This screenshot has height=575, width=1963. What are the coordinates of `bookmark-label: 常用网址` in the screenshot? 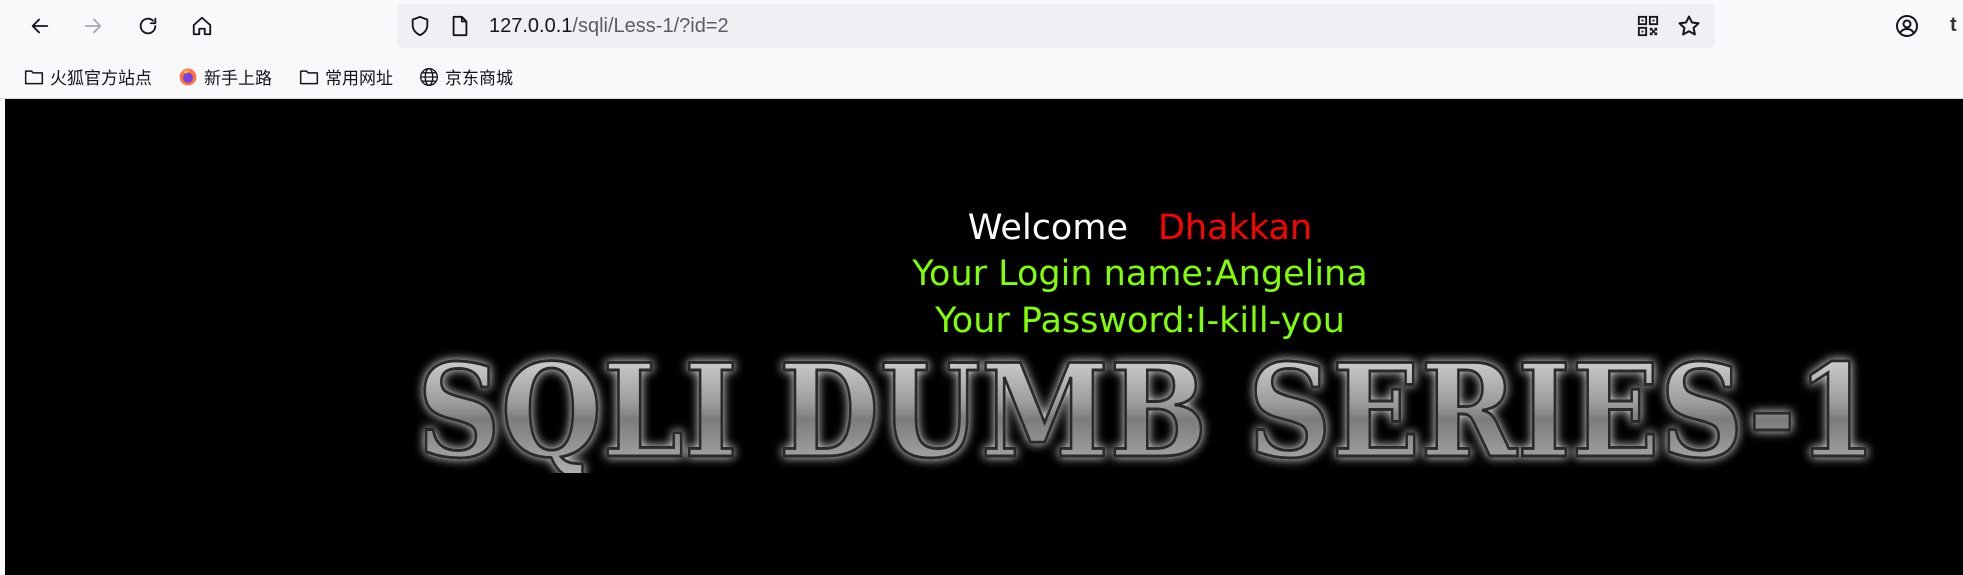 It's located at (359, 79).